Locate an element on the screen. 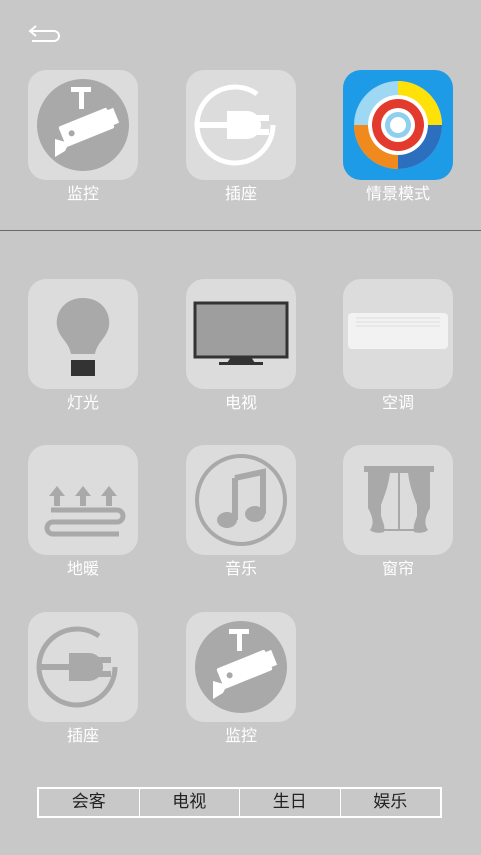 The image size is (481, 855). curtain-icon is located at coordinates (399, 499).